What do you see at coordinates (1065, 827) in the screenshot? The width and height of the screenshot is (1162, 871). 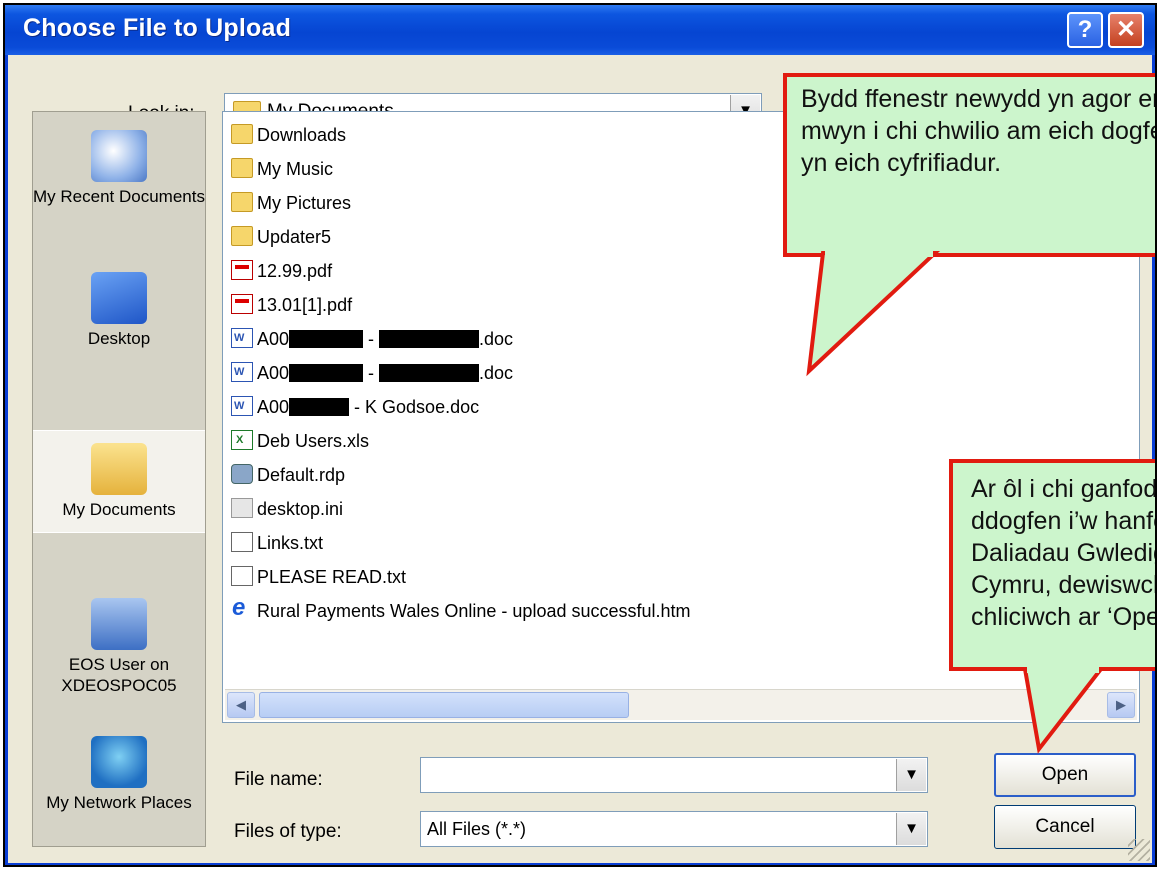 I see `cancel-button: Cancel` at bounding box center [1065, 827].